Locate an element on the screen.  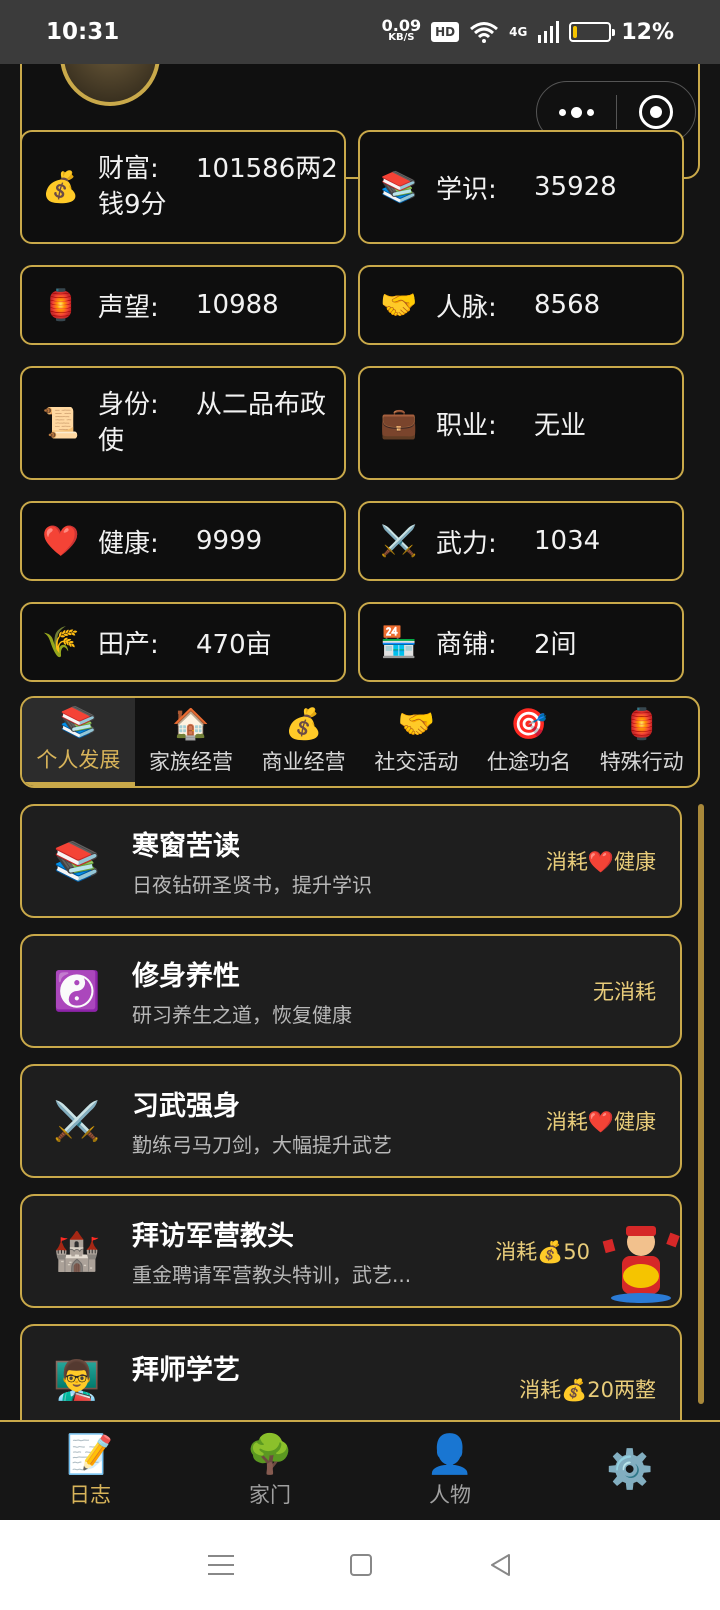
action-text: 习武强身 勤练弓马刀剑，大幅提升武艺 is located at coordinates (339, 1121).